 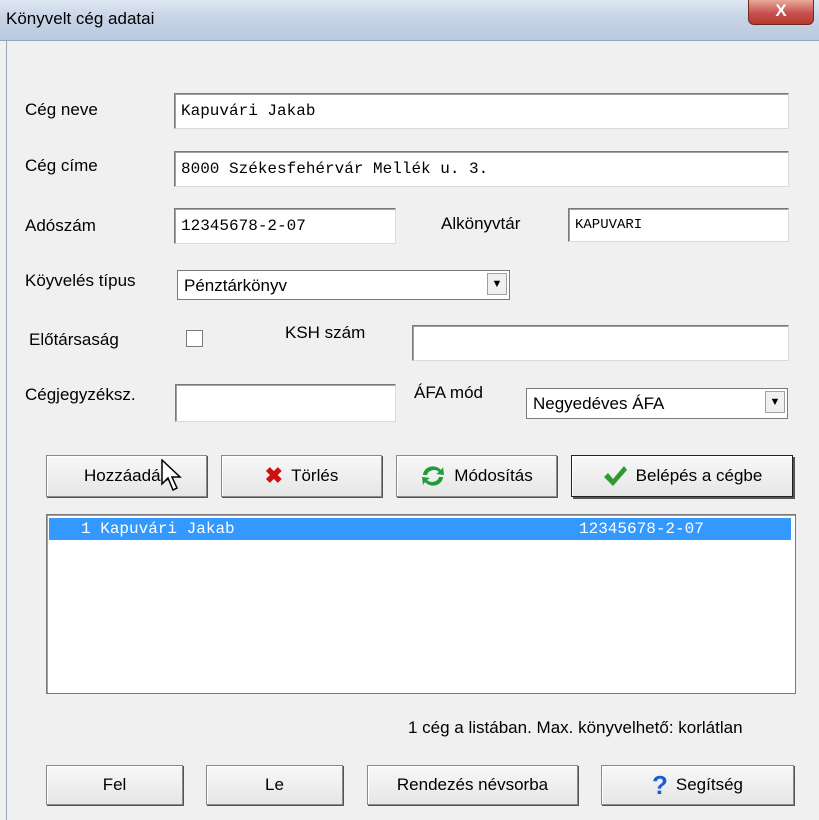 I want to click on delete-button: ✖ Törlés, so click(x=301, y=476).